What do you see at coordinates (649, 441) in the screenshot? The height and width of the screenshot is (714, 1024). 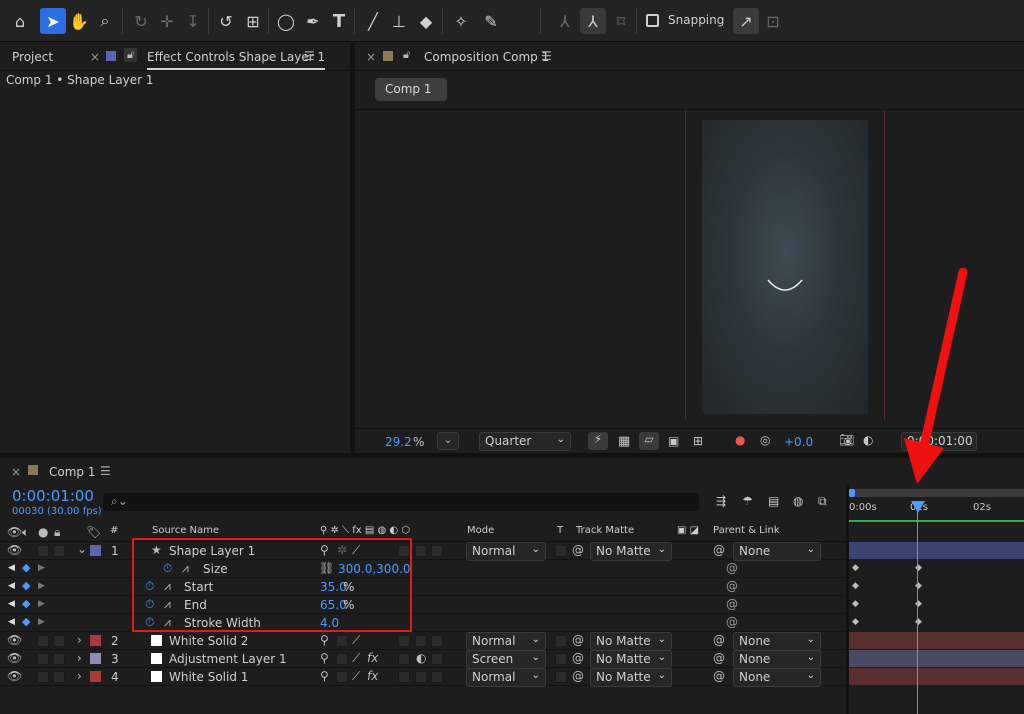 I see `mask-visibility-icon: ▱` at bounding box center [649, 441].